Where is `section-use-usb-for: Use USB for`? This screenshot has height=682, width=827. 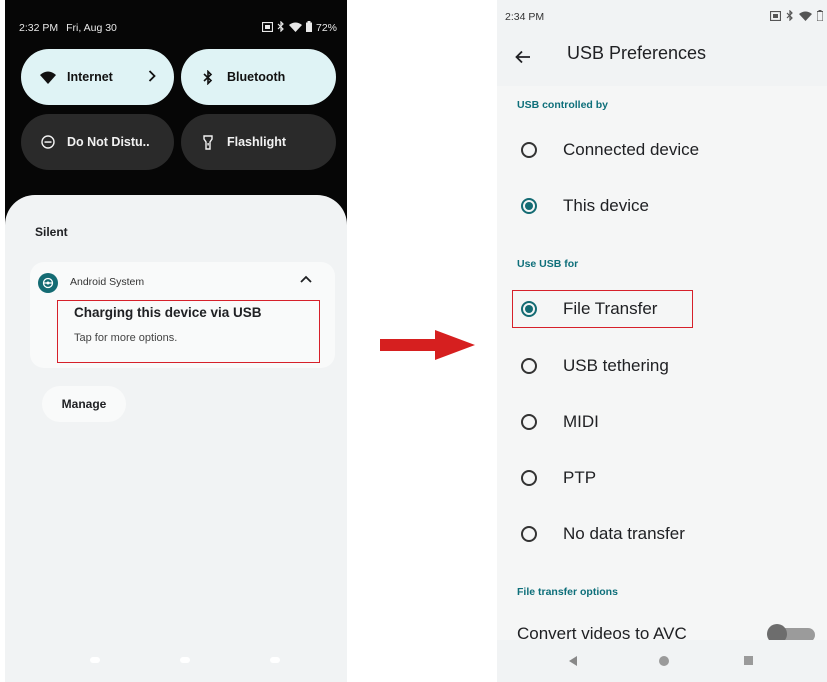
section-use-usb-for: Use USB for is located at coordinates (548, 264).